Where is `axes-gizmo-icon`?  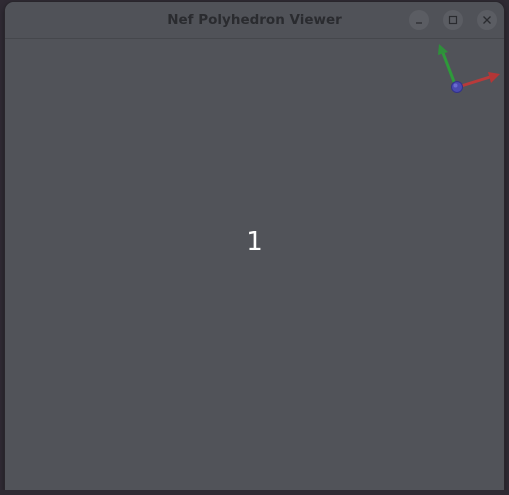 axes-gizmo-icon is located at coordinates (469, 68).